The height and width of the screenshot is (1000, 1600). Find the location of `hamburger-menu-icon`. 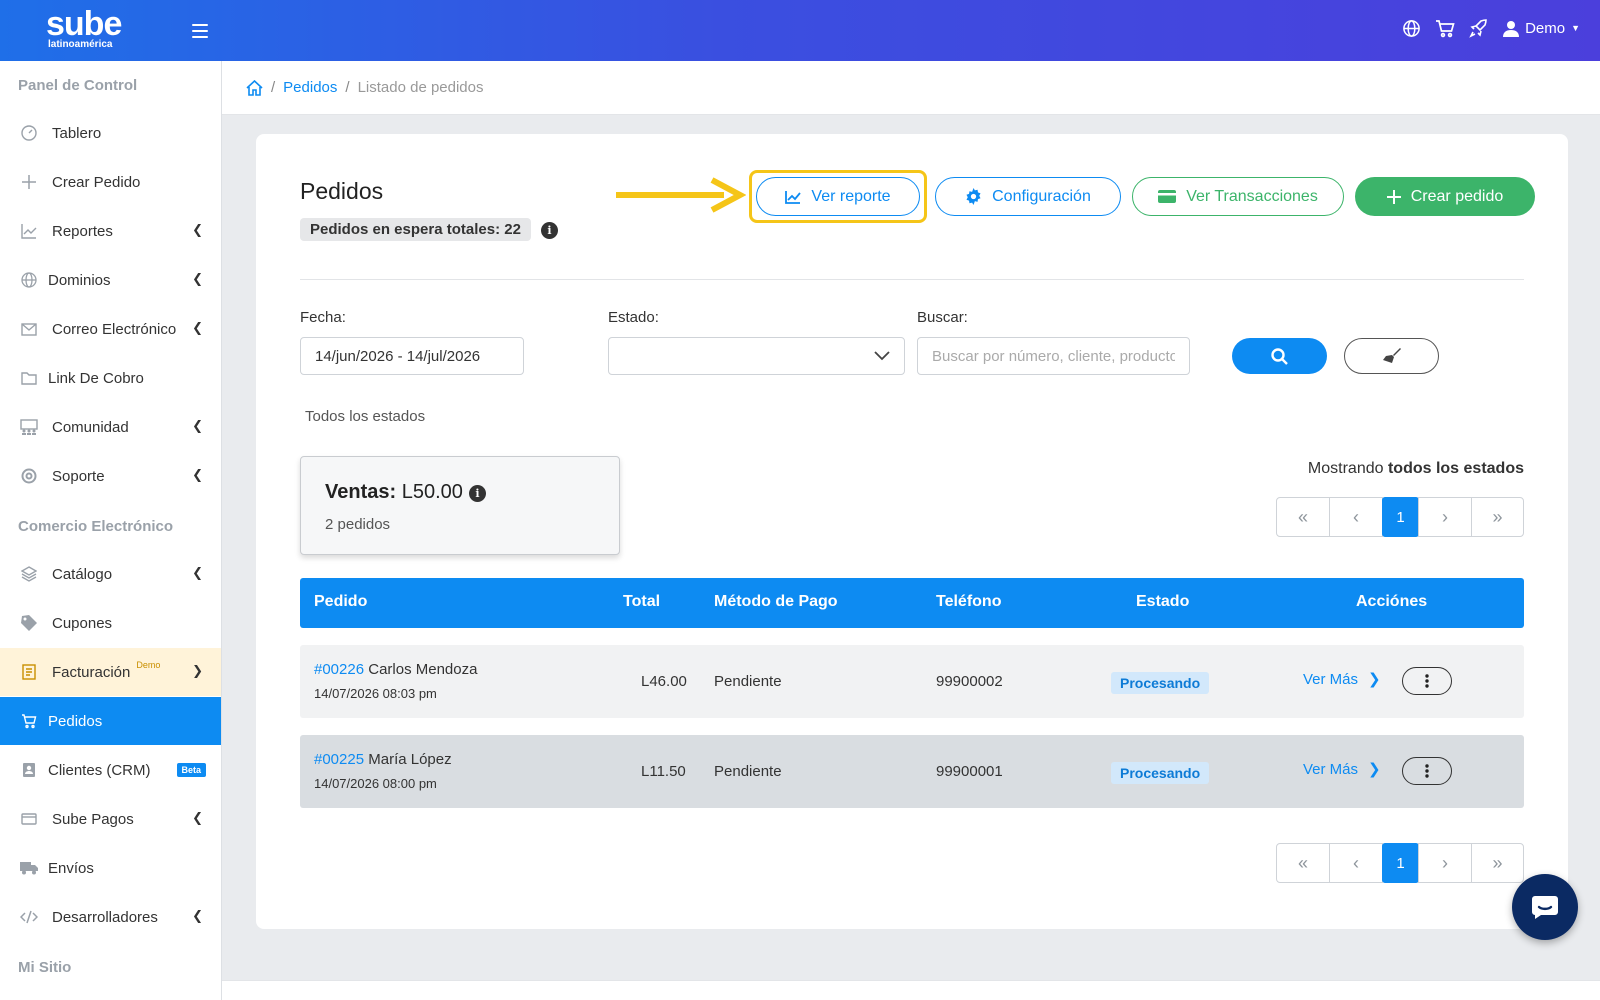

hamburger-menu-icon is located at coordinates (200, 31).